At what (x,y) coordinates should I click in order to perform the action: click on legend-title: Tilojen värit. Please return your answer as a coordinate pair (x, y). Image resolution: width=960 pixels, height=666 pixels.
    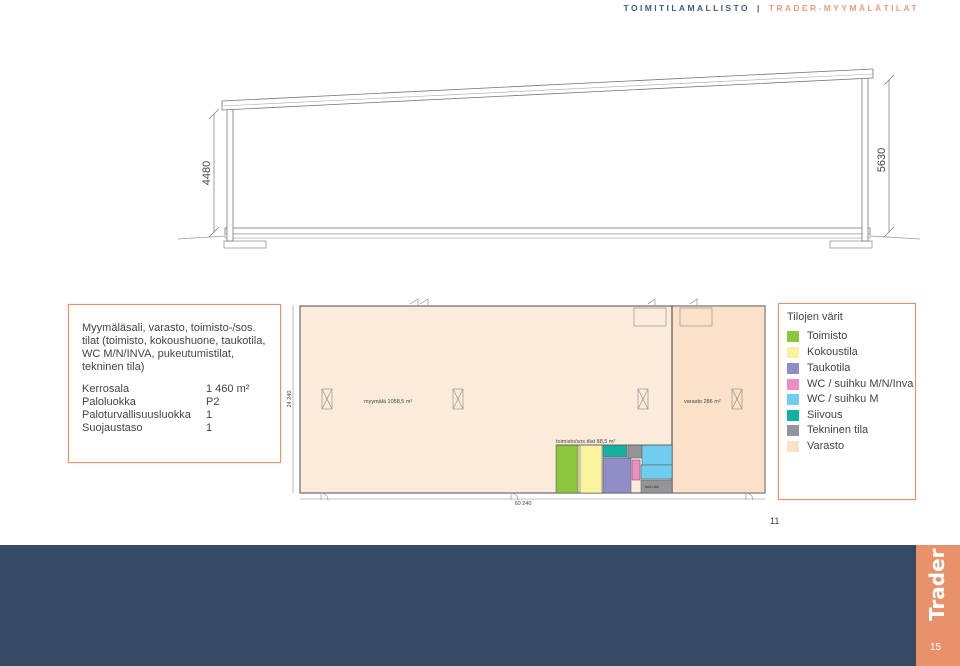
    Looking at the image, I should click on (815, 317).